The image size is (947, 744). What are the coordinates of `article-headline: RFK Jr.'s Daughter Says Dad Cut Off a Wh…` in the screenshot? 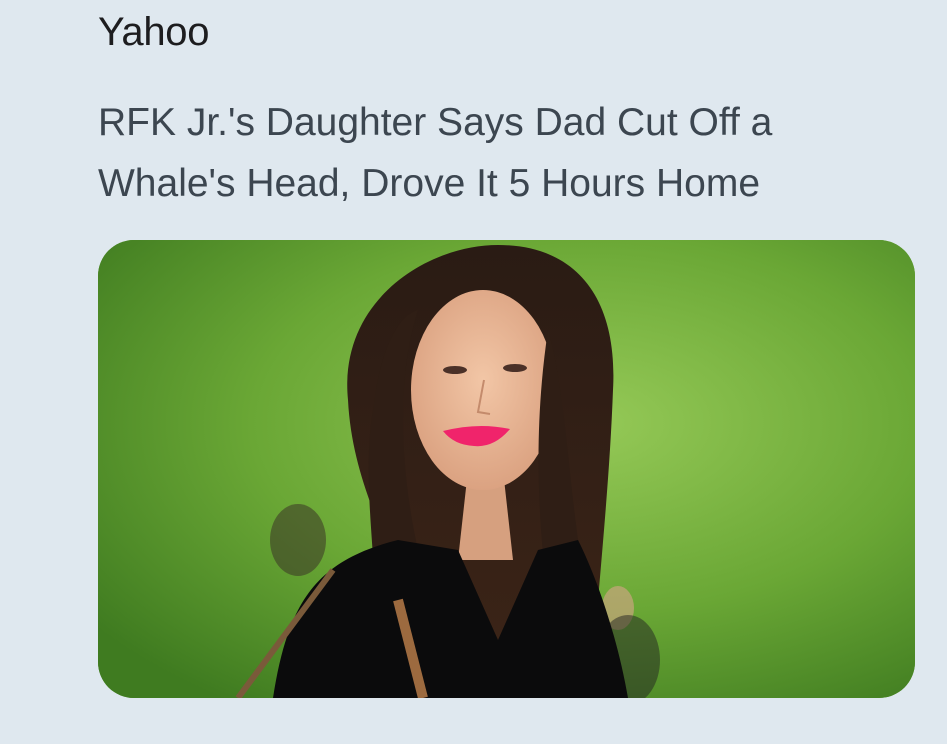 It's located at (488, 153).